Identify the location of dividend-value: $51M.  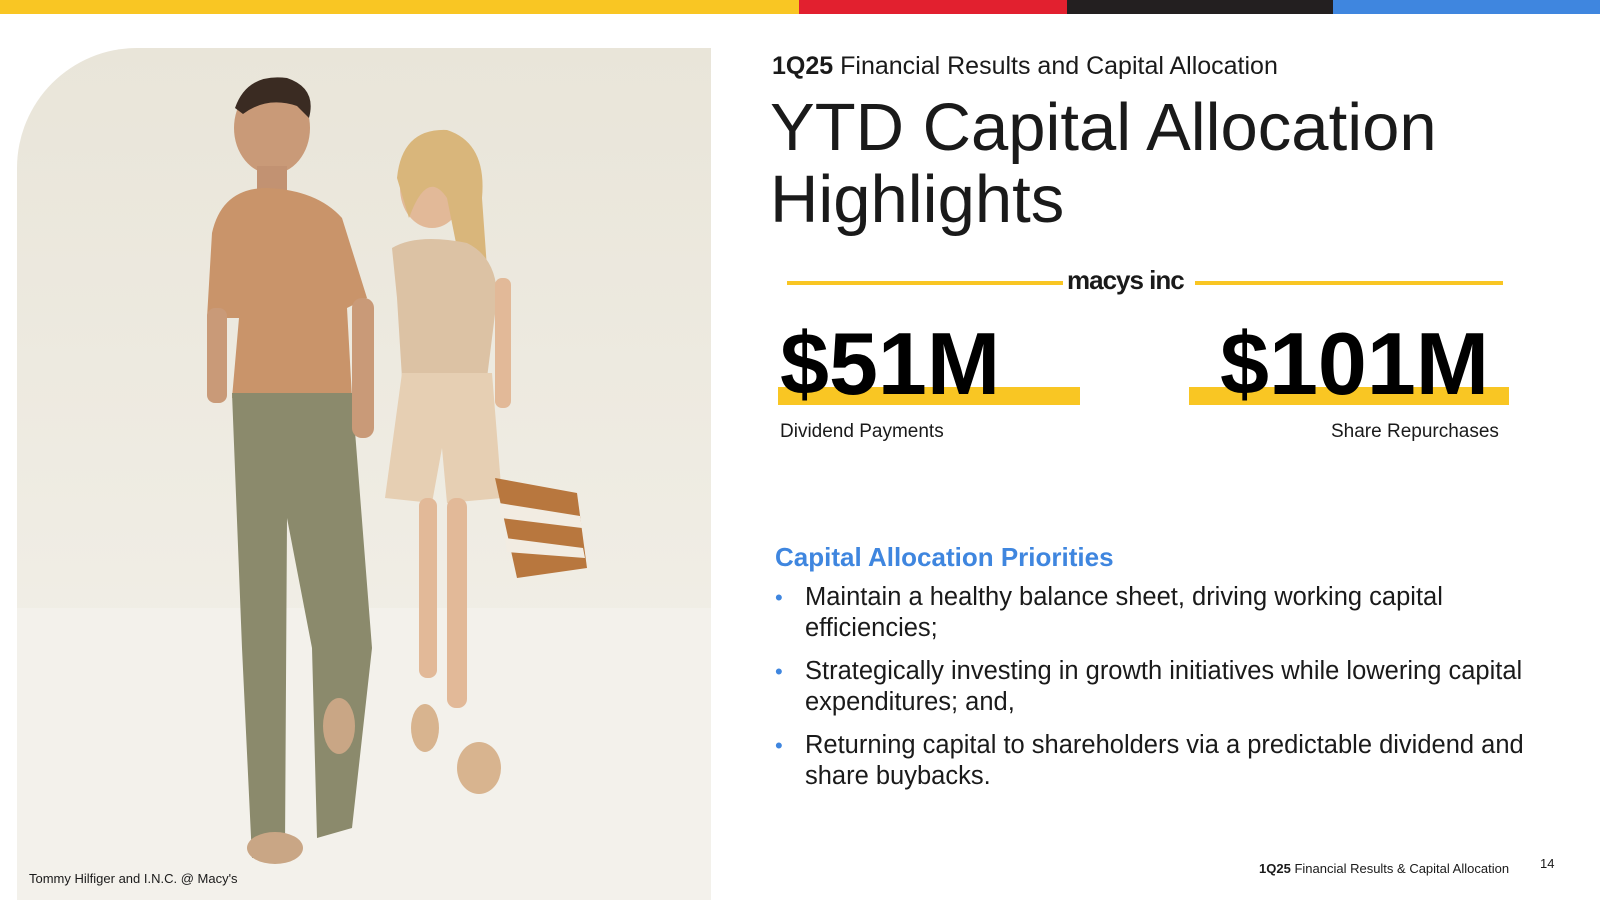
(890, 363).